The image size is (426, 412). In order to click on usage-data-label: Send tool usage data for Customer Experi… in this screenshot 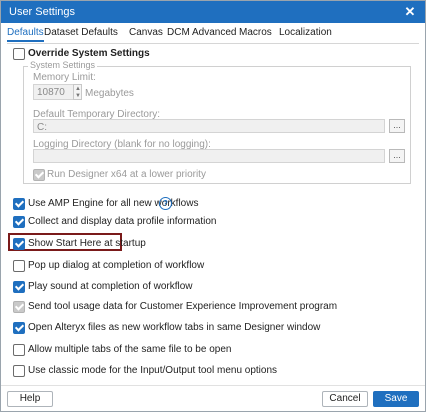, I will do `click(183, 306)`.